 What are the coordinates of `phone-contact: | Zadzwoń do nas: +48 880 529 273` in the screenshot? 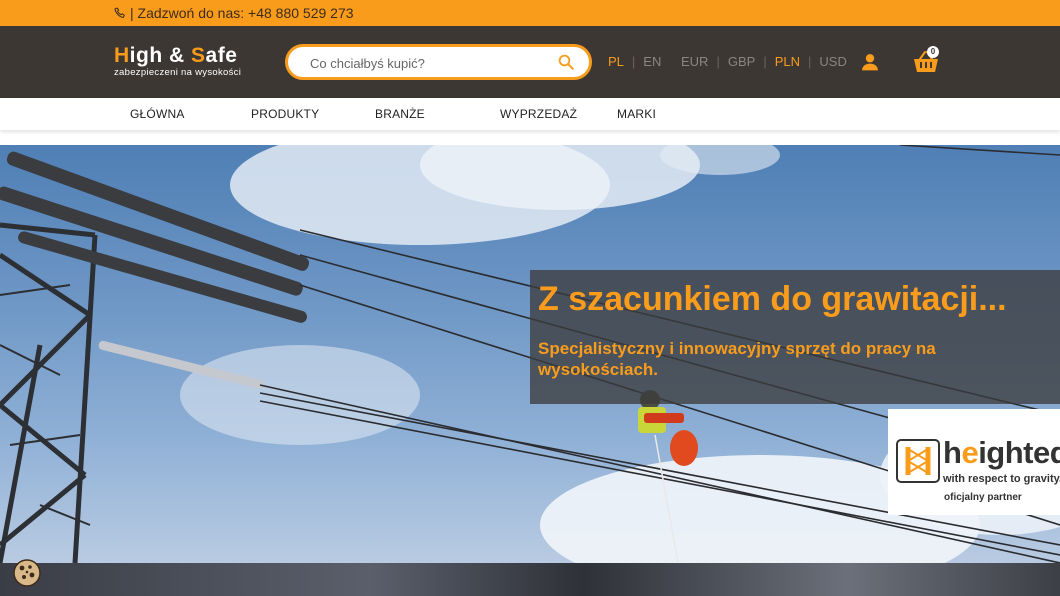 It's located at (233, 13).